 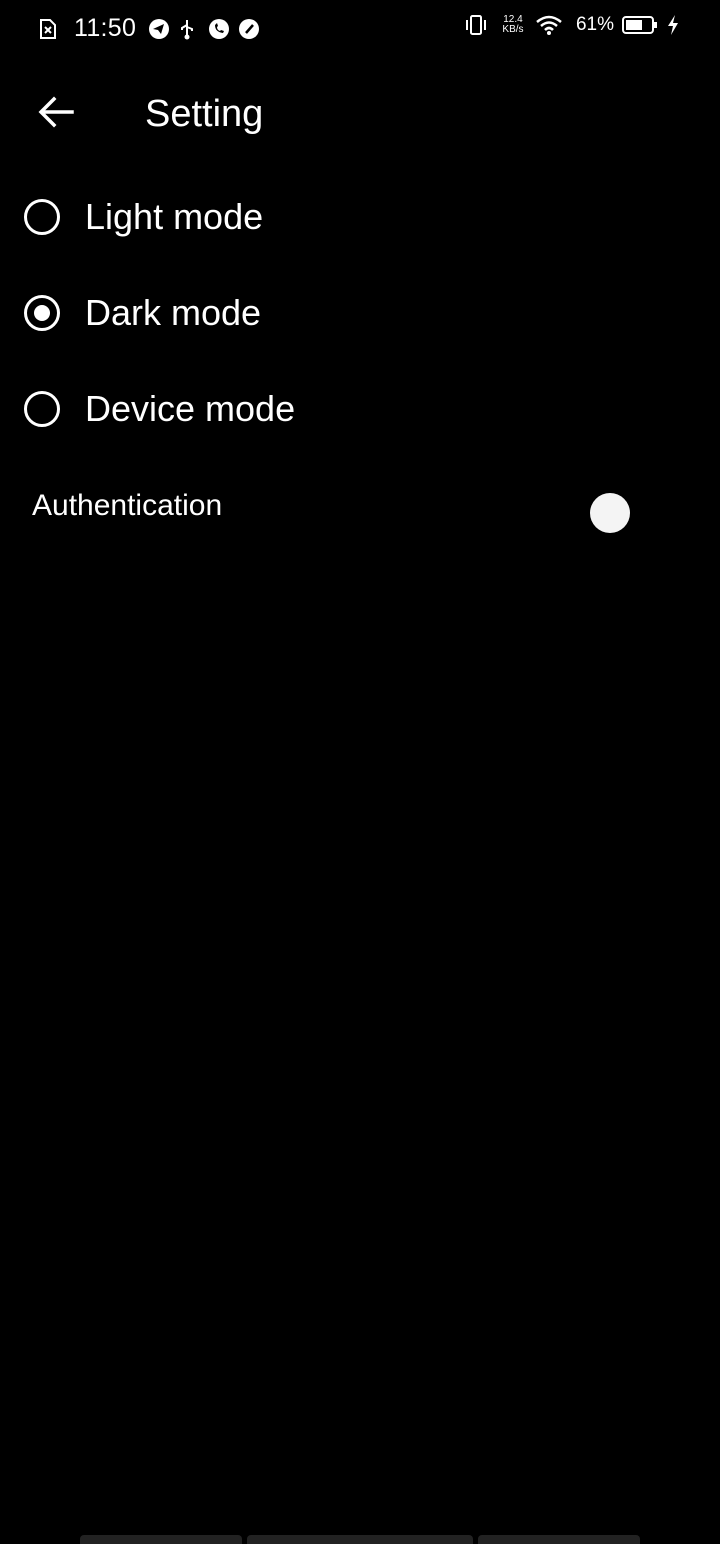 I want to click on vibrate-icon, so click(x=475, y=25).